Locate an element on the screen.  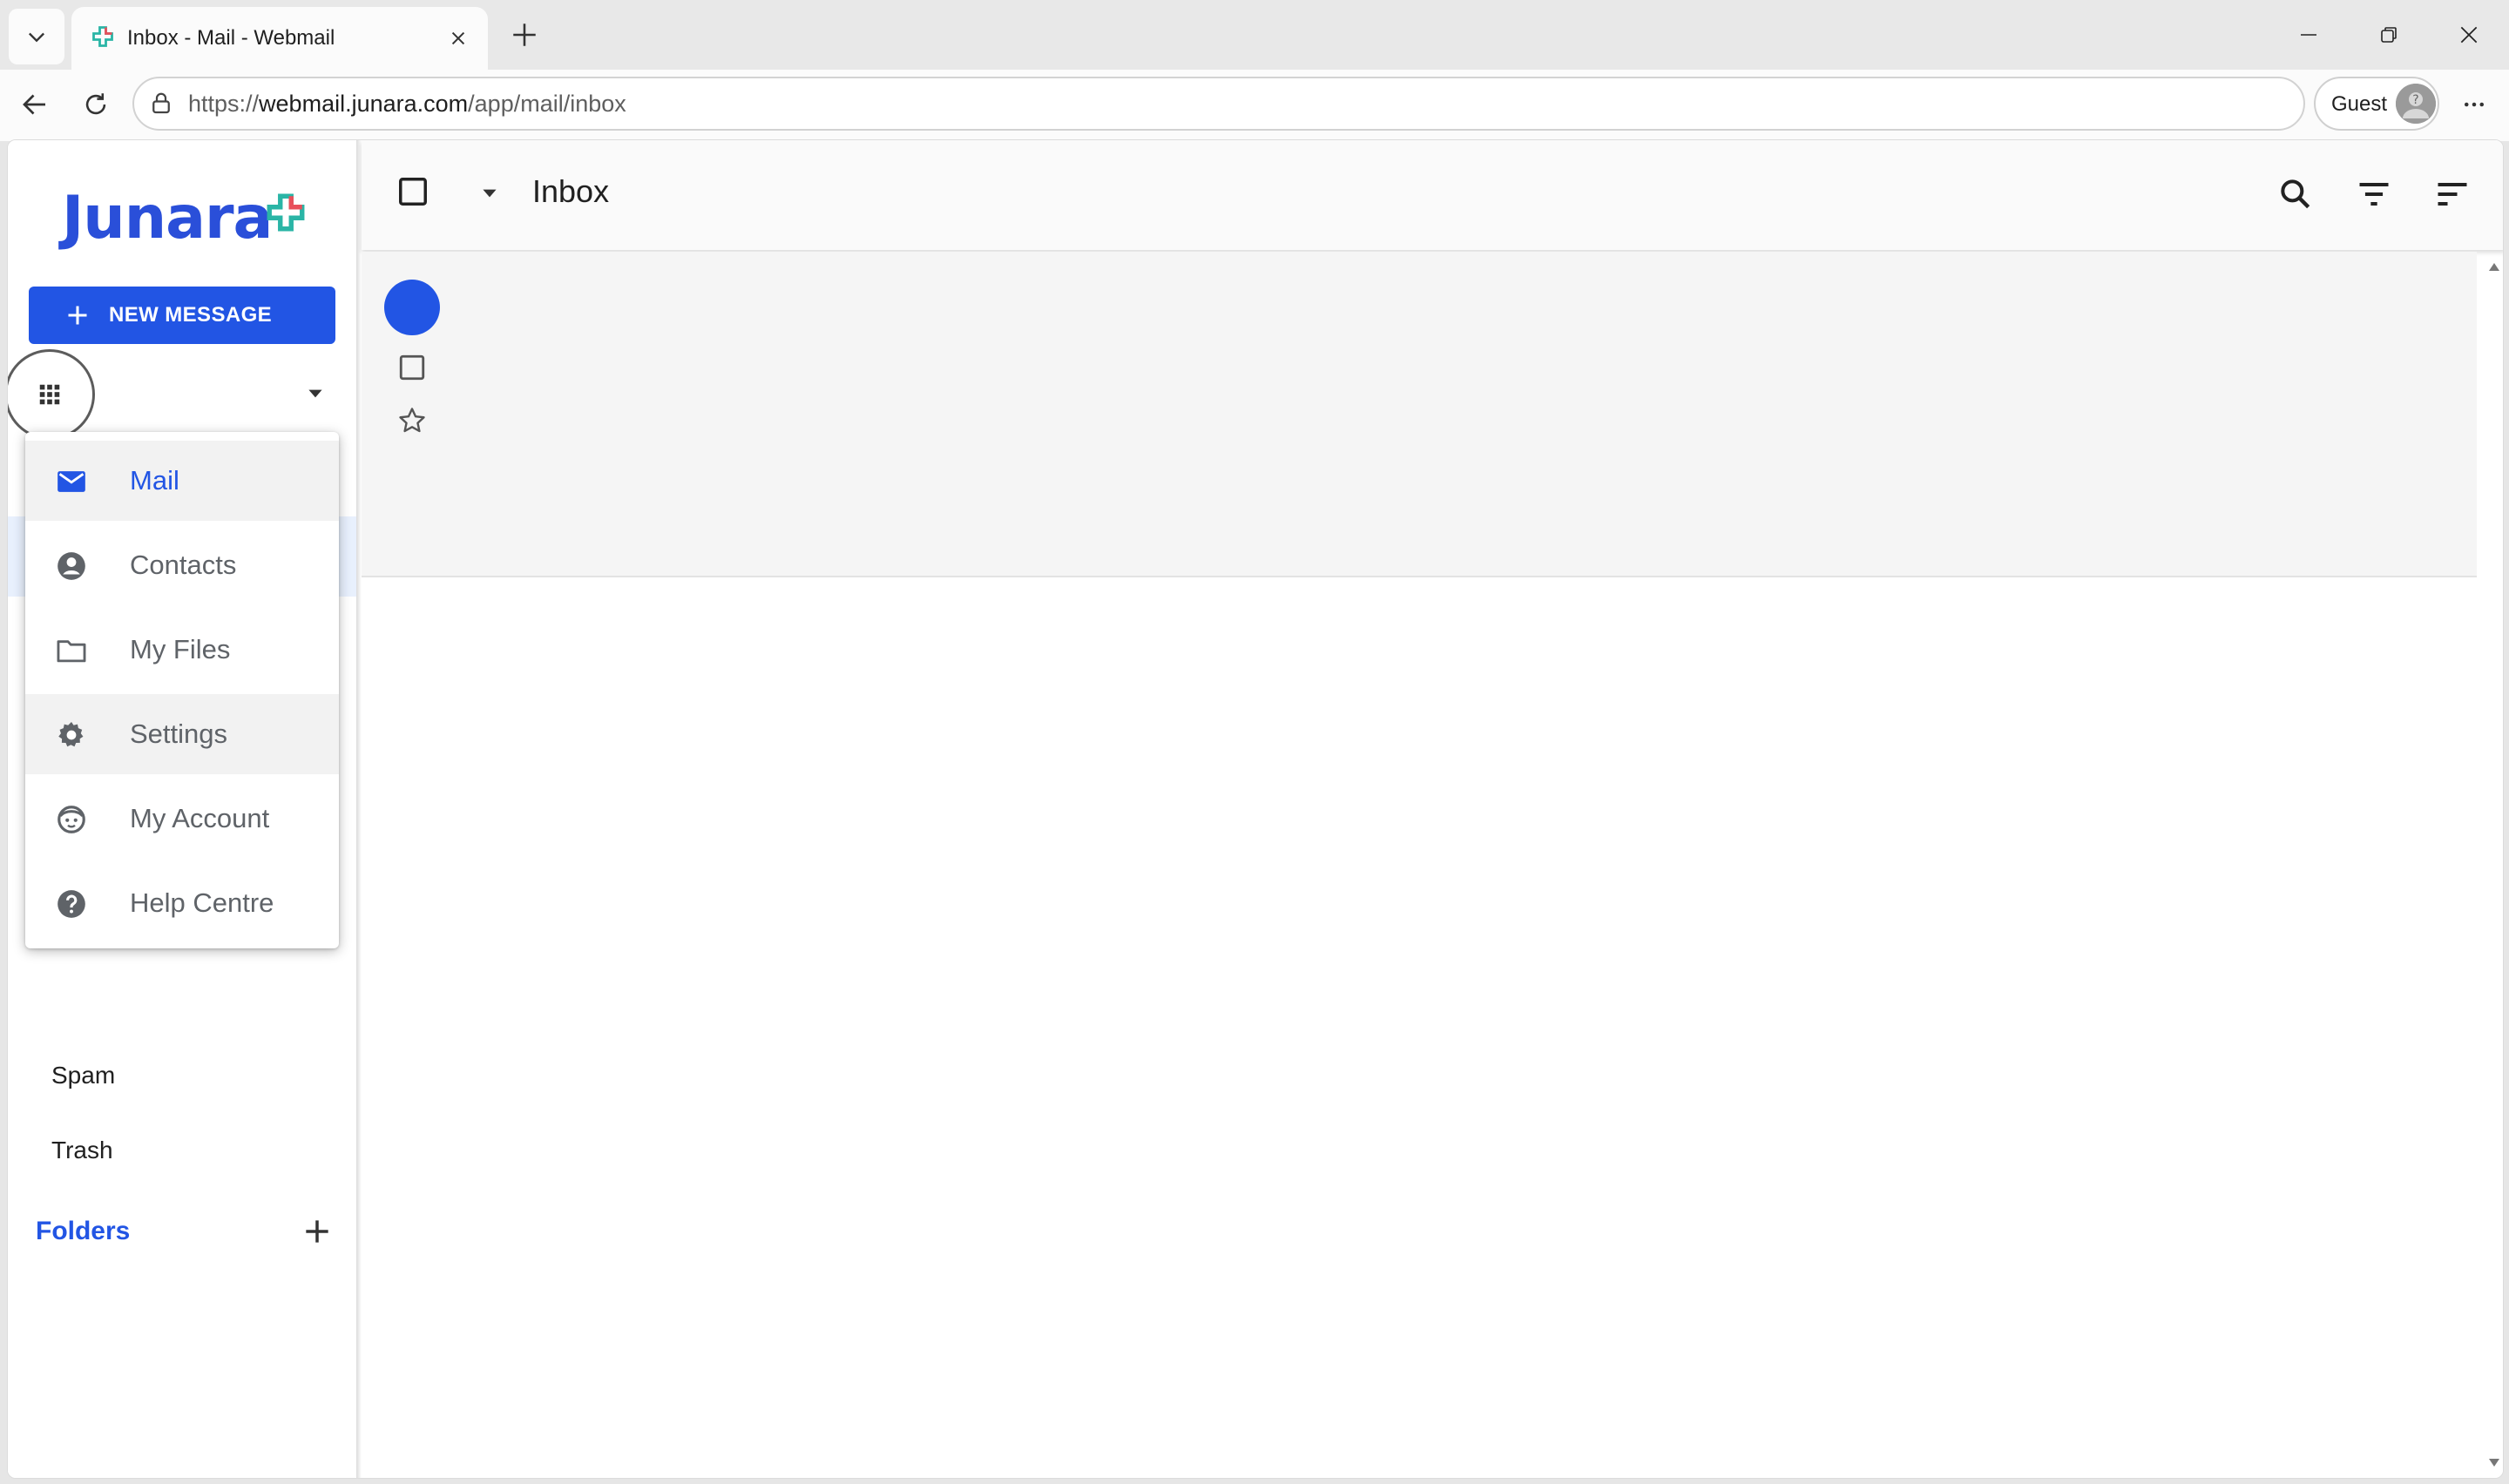
app-menu-item-my-files: My Files is located at coordinates (182, 650).